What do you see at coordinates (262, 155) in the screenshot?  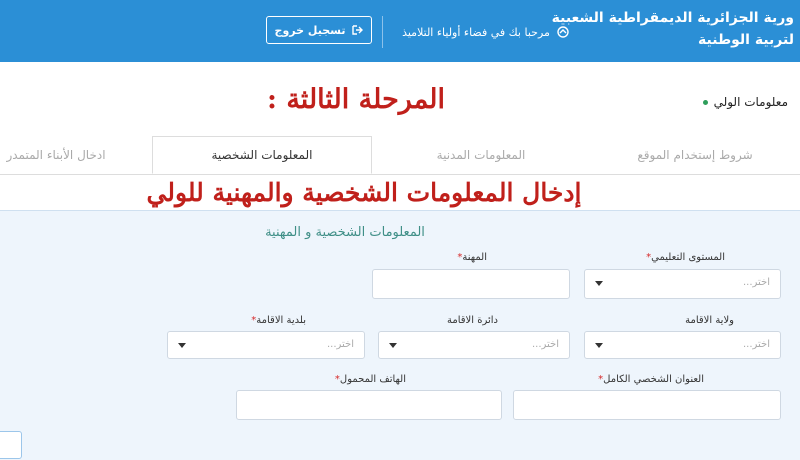 I see `tab-personal-info: المعلومات الشخصية` at bounding box center [262, 155].